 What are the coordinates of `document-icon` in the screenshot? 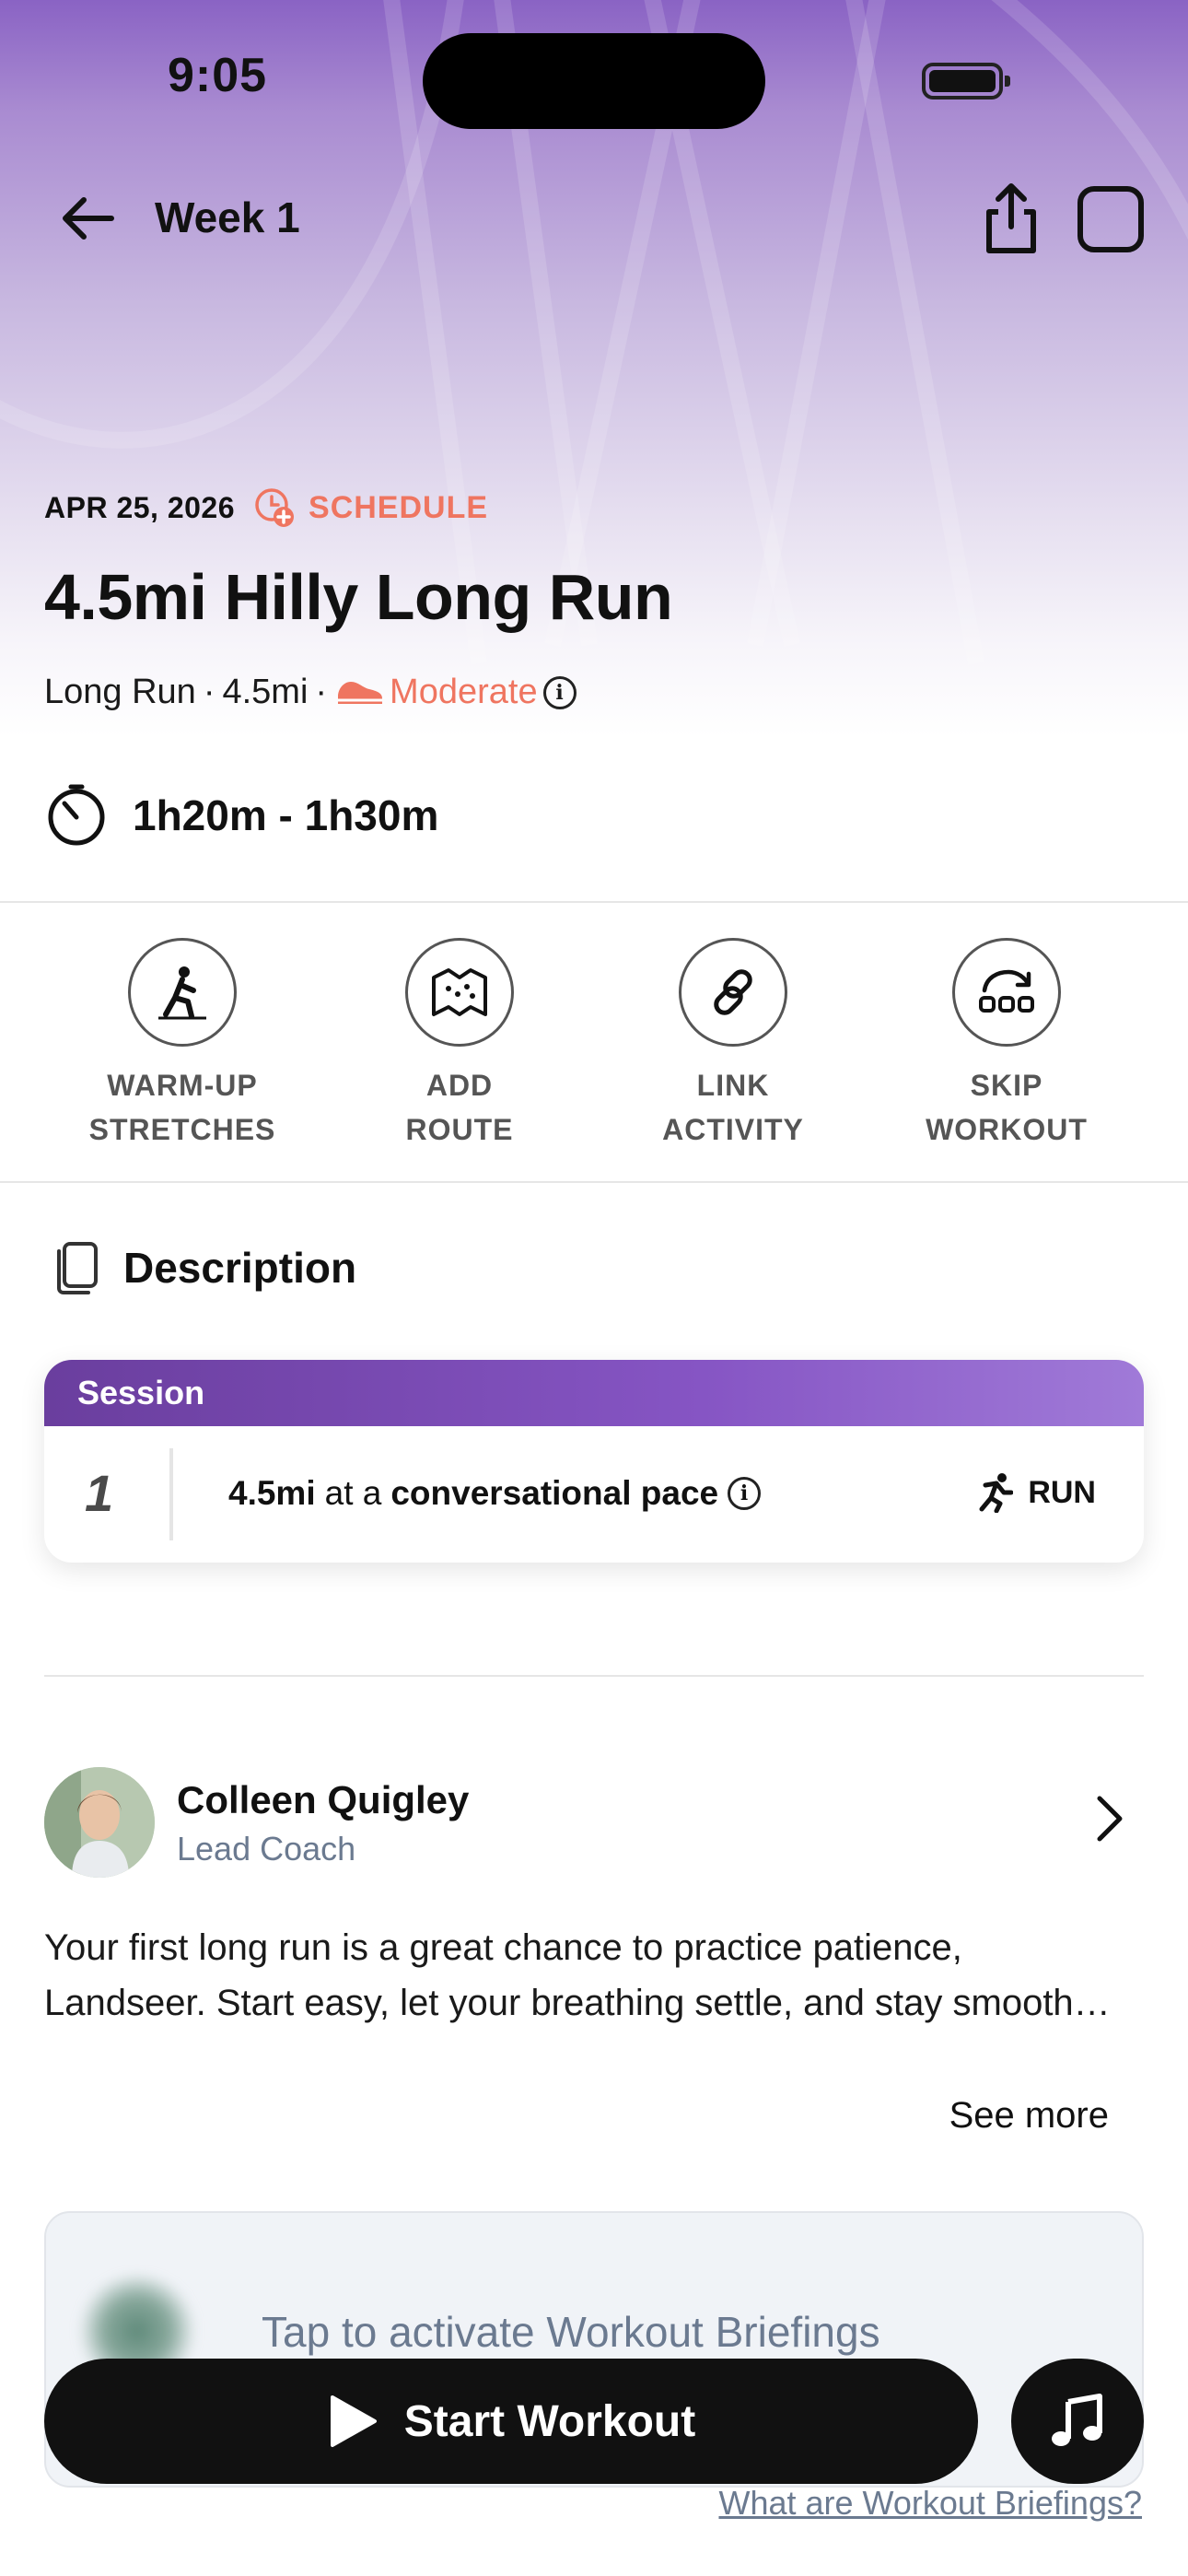 It's located at (77, 1268).